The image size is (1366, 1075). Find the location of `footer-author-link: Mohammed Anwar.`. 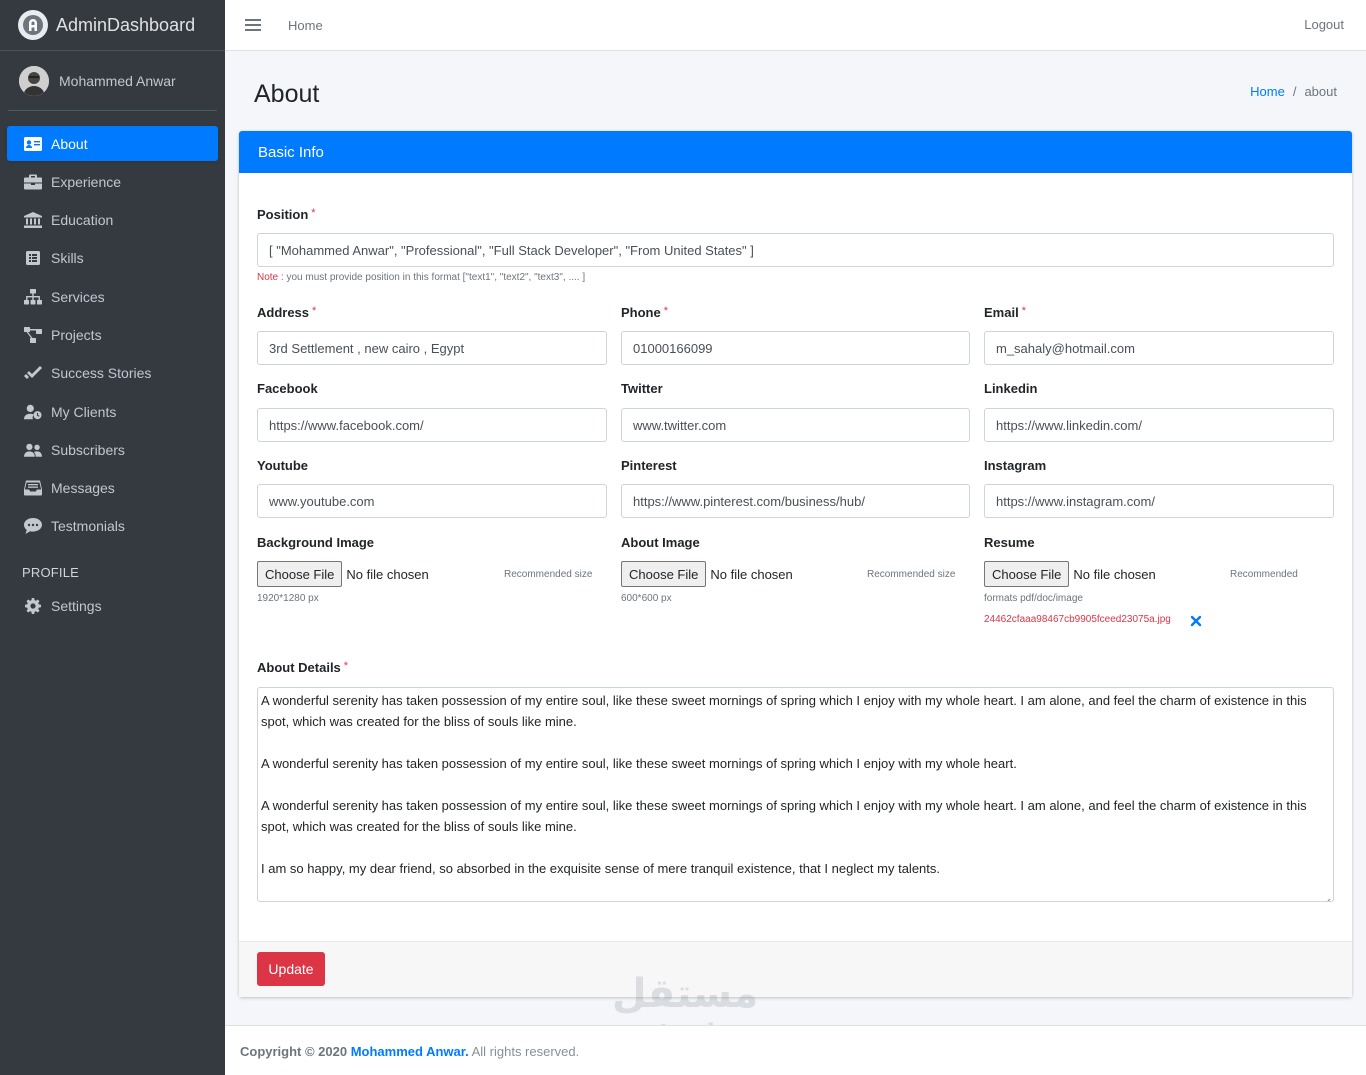

footer-author-link: Mohammed Anwar. is located at coordinates (410, 1051).